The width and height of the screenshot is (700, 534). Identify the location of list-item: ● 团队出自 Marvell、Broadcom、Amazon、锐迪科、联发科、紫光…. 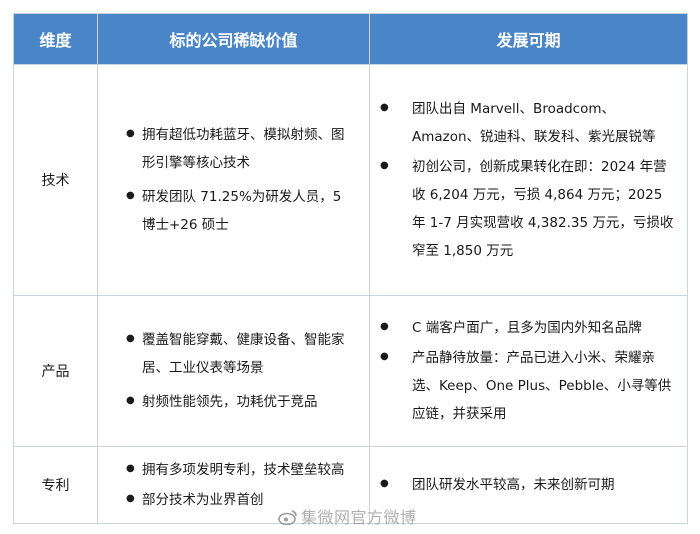
(528, 123).